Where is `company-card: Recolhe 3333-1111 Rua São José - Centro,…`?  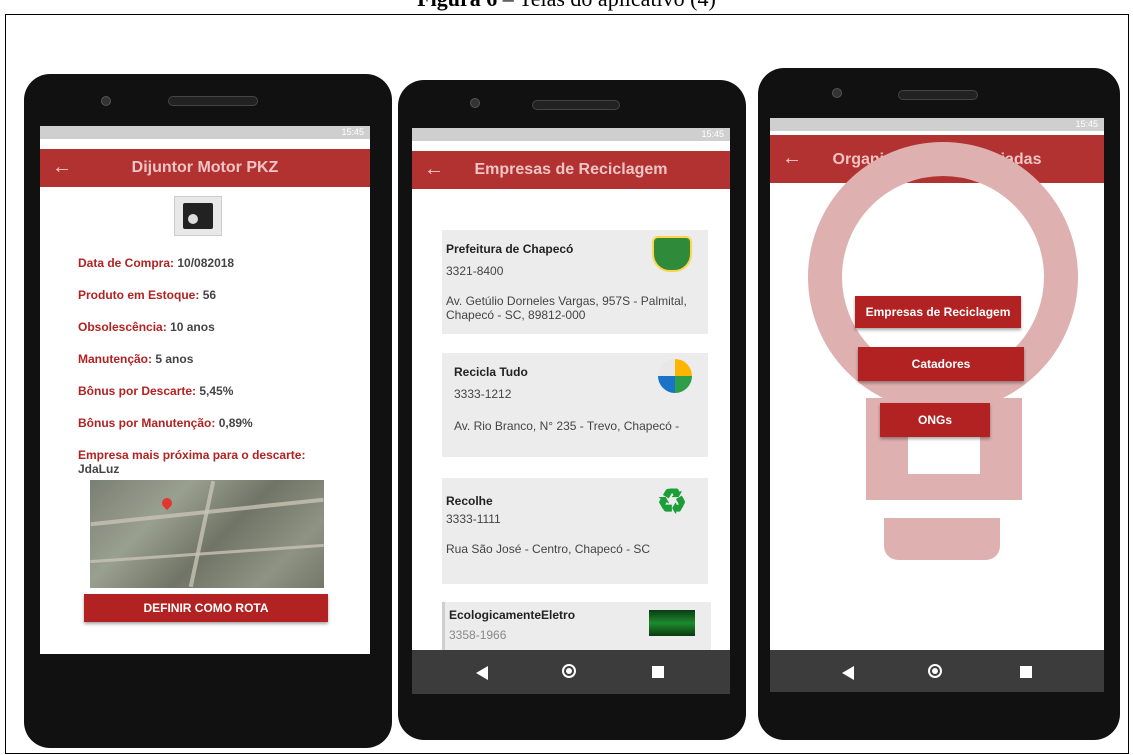 company-card: Recolhe 3333-1111 Rua São José - Centro,… is located at coordinates (575, 531).